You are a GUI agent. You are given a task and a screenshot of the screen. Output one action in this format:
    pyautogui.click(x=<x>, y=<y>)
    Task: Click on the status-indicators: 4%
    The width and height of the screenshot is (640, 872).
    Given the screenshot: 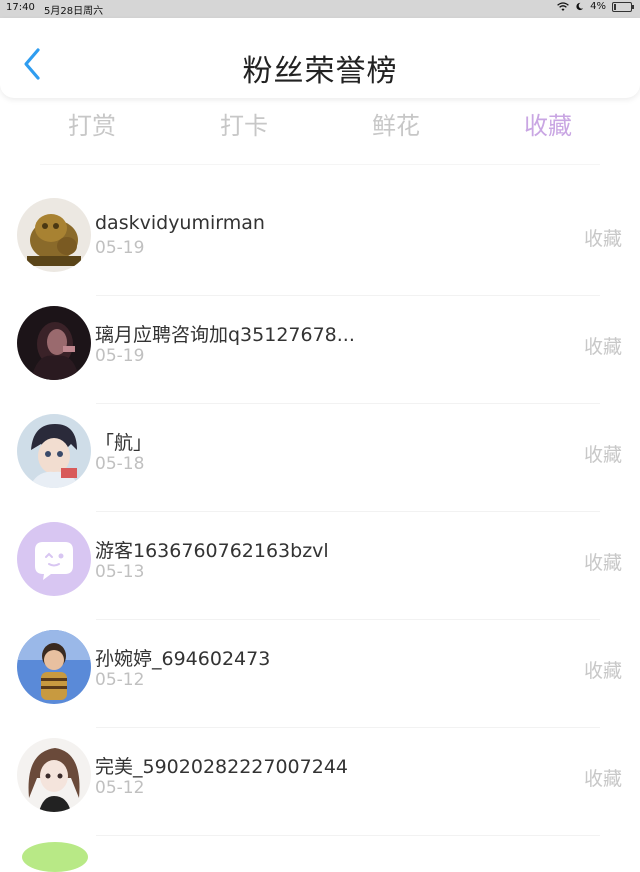 What is the action you would take?
    pyautogui.click(x=595, y=6)
    